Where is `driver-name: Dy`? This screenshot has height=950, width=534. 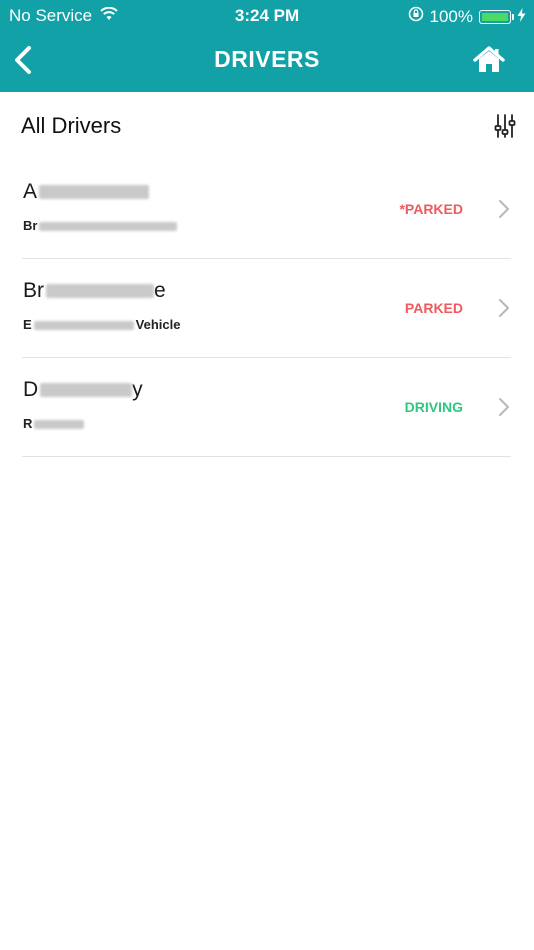
driver-name: Dy is located at coordinates (83, 390).